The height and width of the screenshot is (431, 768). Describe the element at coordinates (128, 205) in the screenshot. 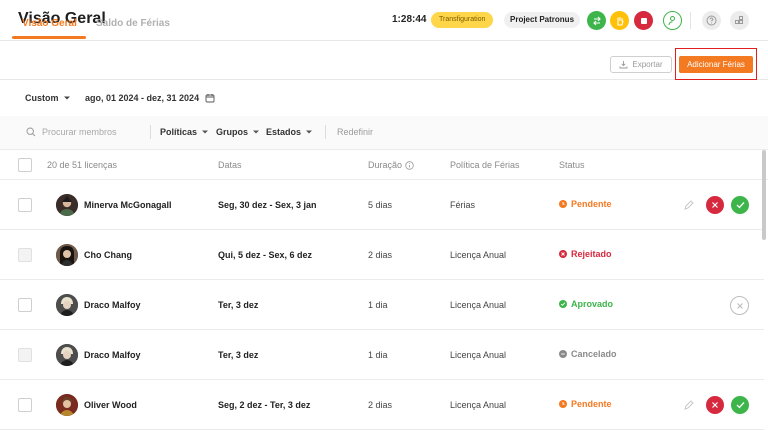

I see `member-name: Minerva McGonagall` at that location.